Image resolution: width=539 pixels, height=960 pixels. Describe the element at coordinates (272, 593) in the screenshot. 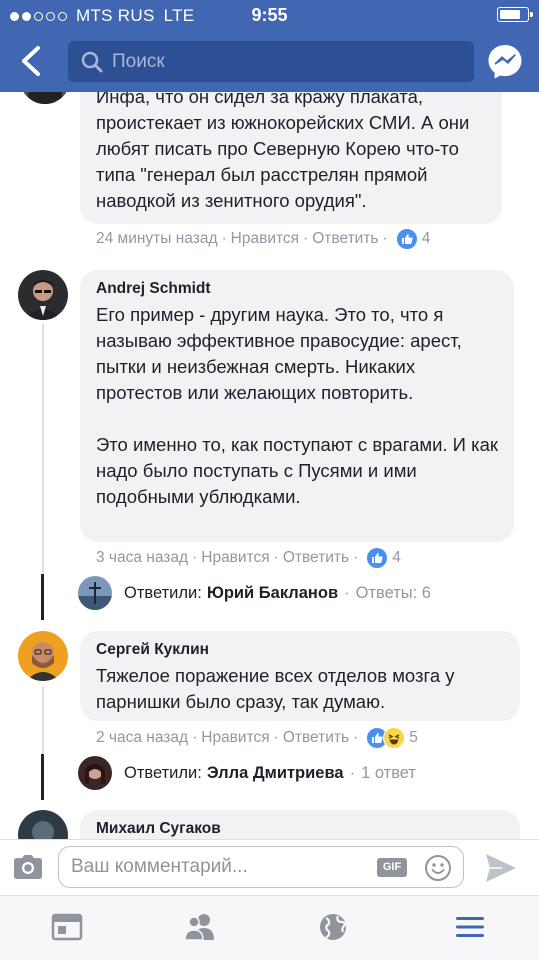

I see `replier-name: Юрий Бакланов` at that location.